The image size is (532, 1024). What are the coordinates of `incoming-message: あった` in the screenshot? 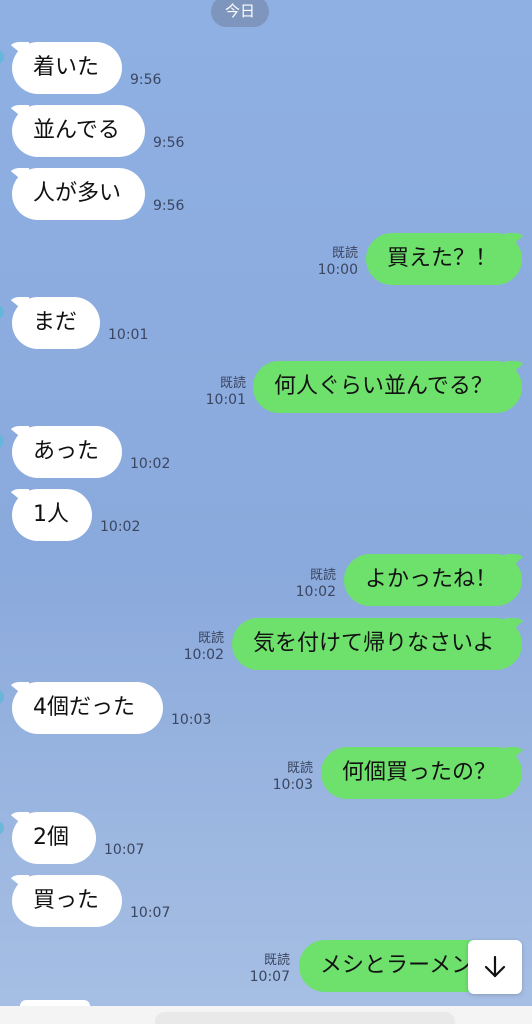 It's located at (67, 452).